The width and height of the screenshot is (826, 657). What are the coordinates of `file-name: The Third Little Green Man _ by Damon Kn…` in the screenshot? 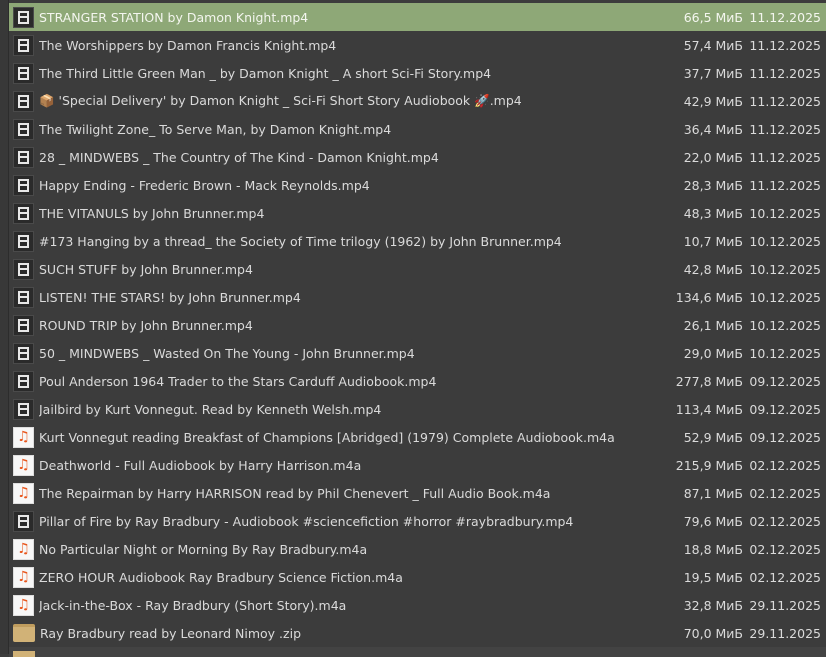 It's located at (265, 73).